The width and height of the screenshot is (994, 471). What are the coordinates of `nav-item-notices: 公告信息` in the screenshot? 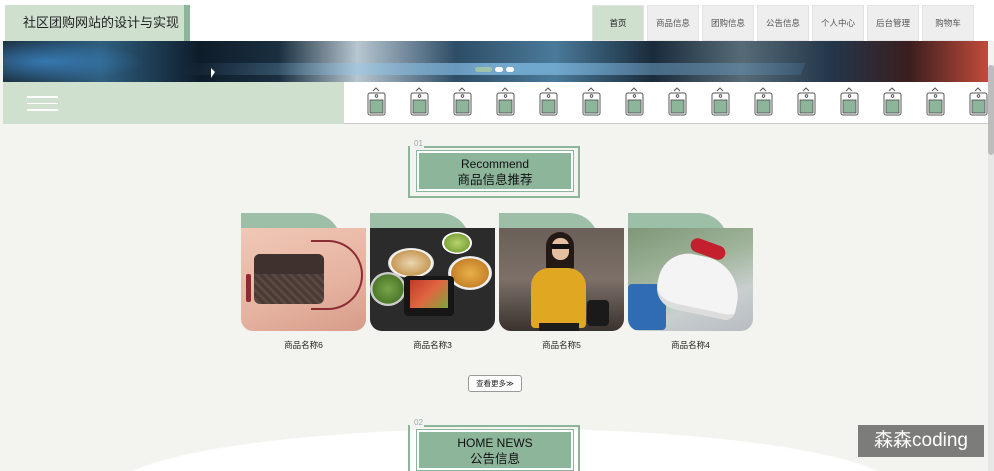 It's located at (783, 23).